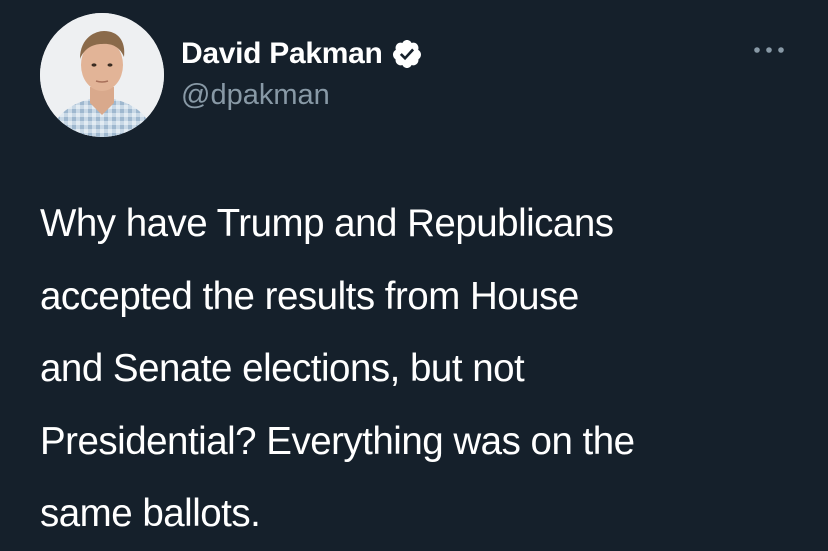  What do you see at coordinates (150, 513) in the screenshot?
I see `tweet-text-line: same ballots.` at bounding box center [150, 513].